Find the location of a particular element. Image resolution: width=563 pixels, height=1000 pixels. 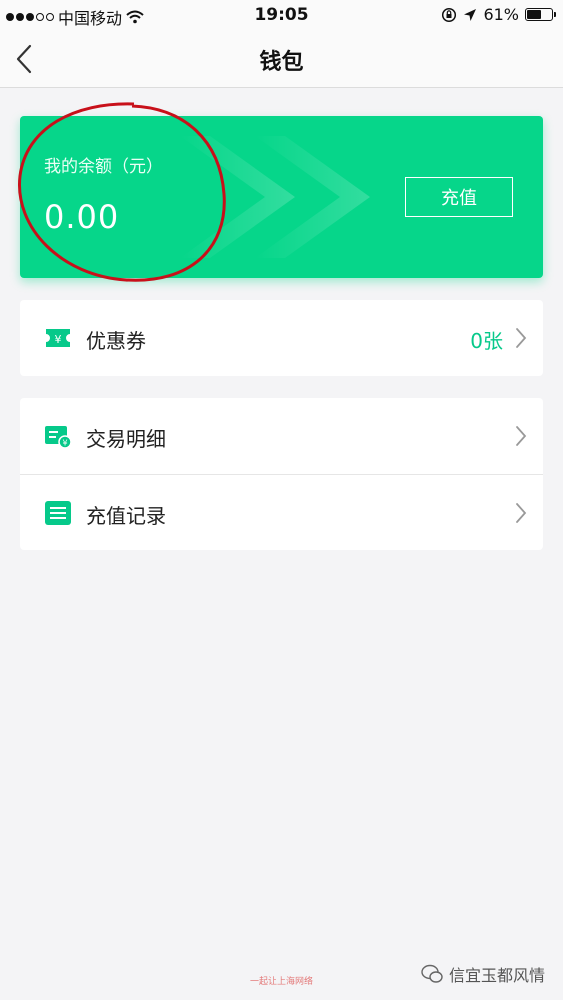

rotation-lock-icon is located at coordinates (449, 14).